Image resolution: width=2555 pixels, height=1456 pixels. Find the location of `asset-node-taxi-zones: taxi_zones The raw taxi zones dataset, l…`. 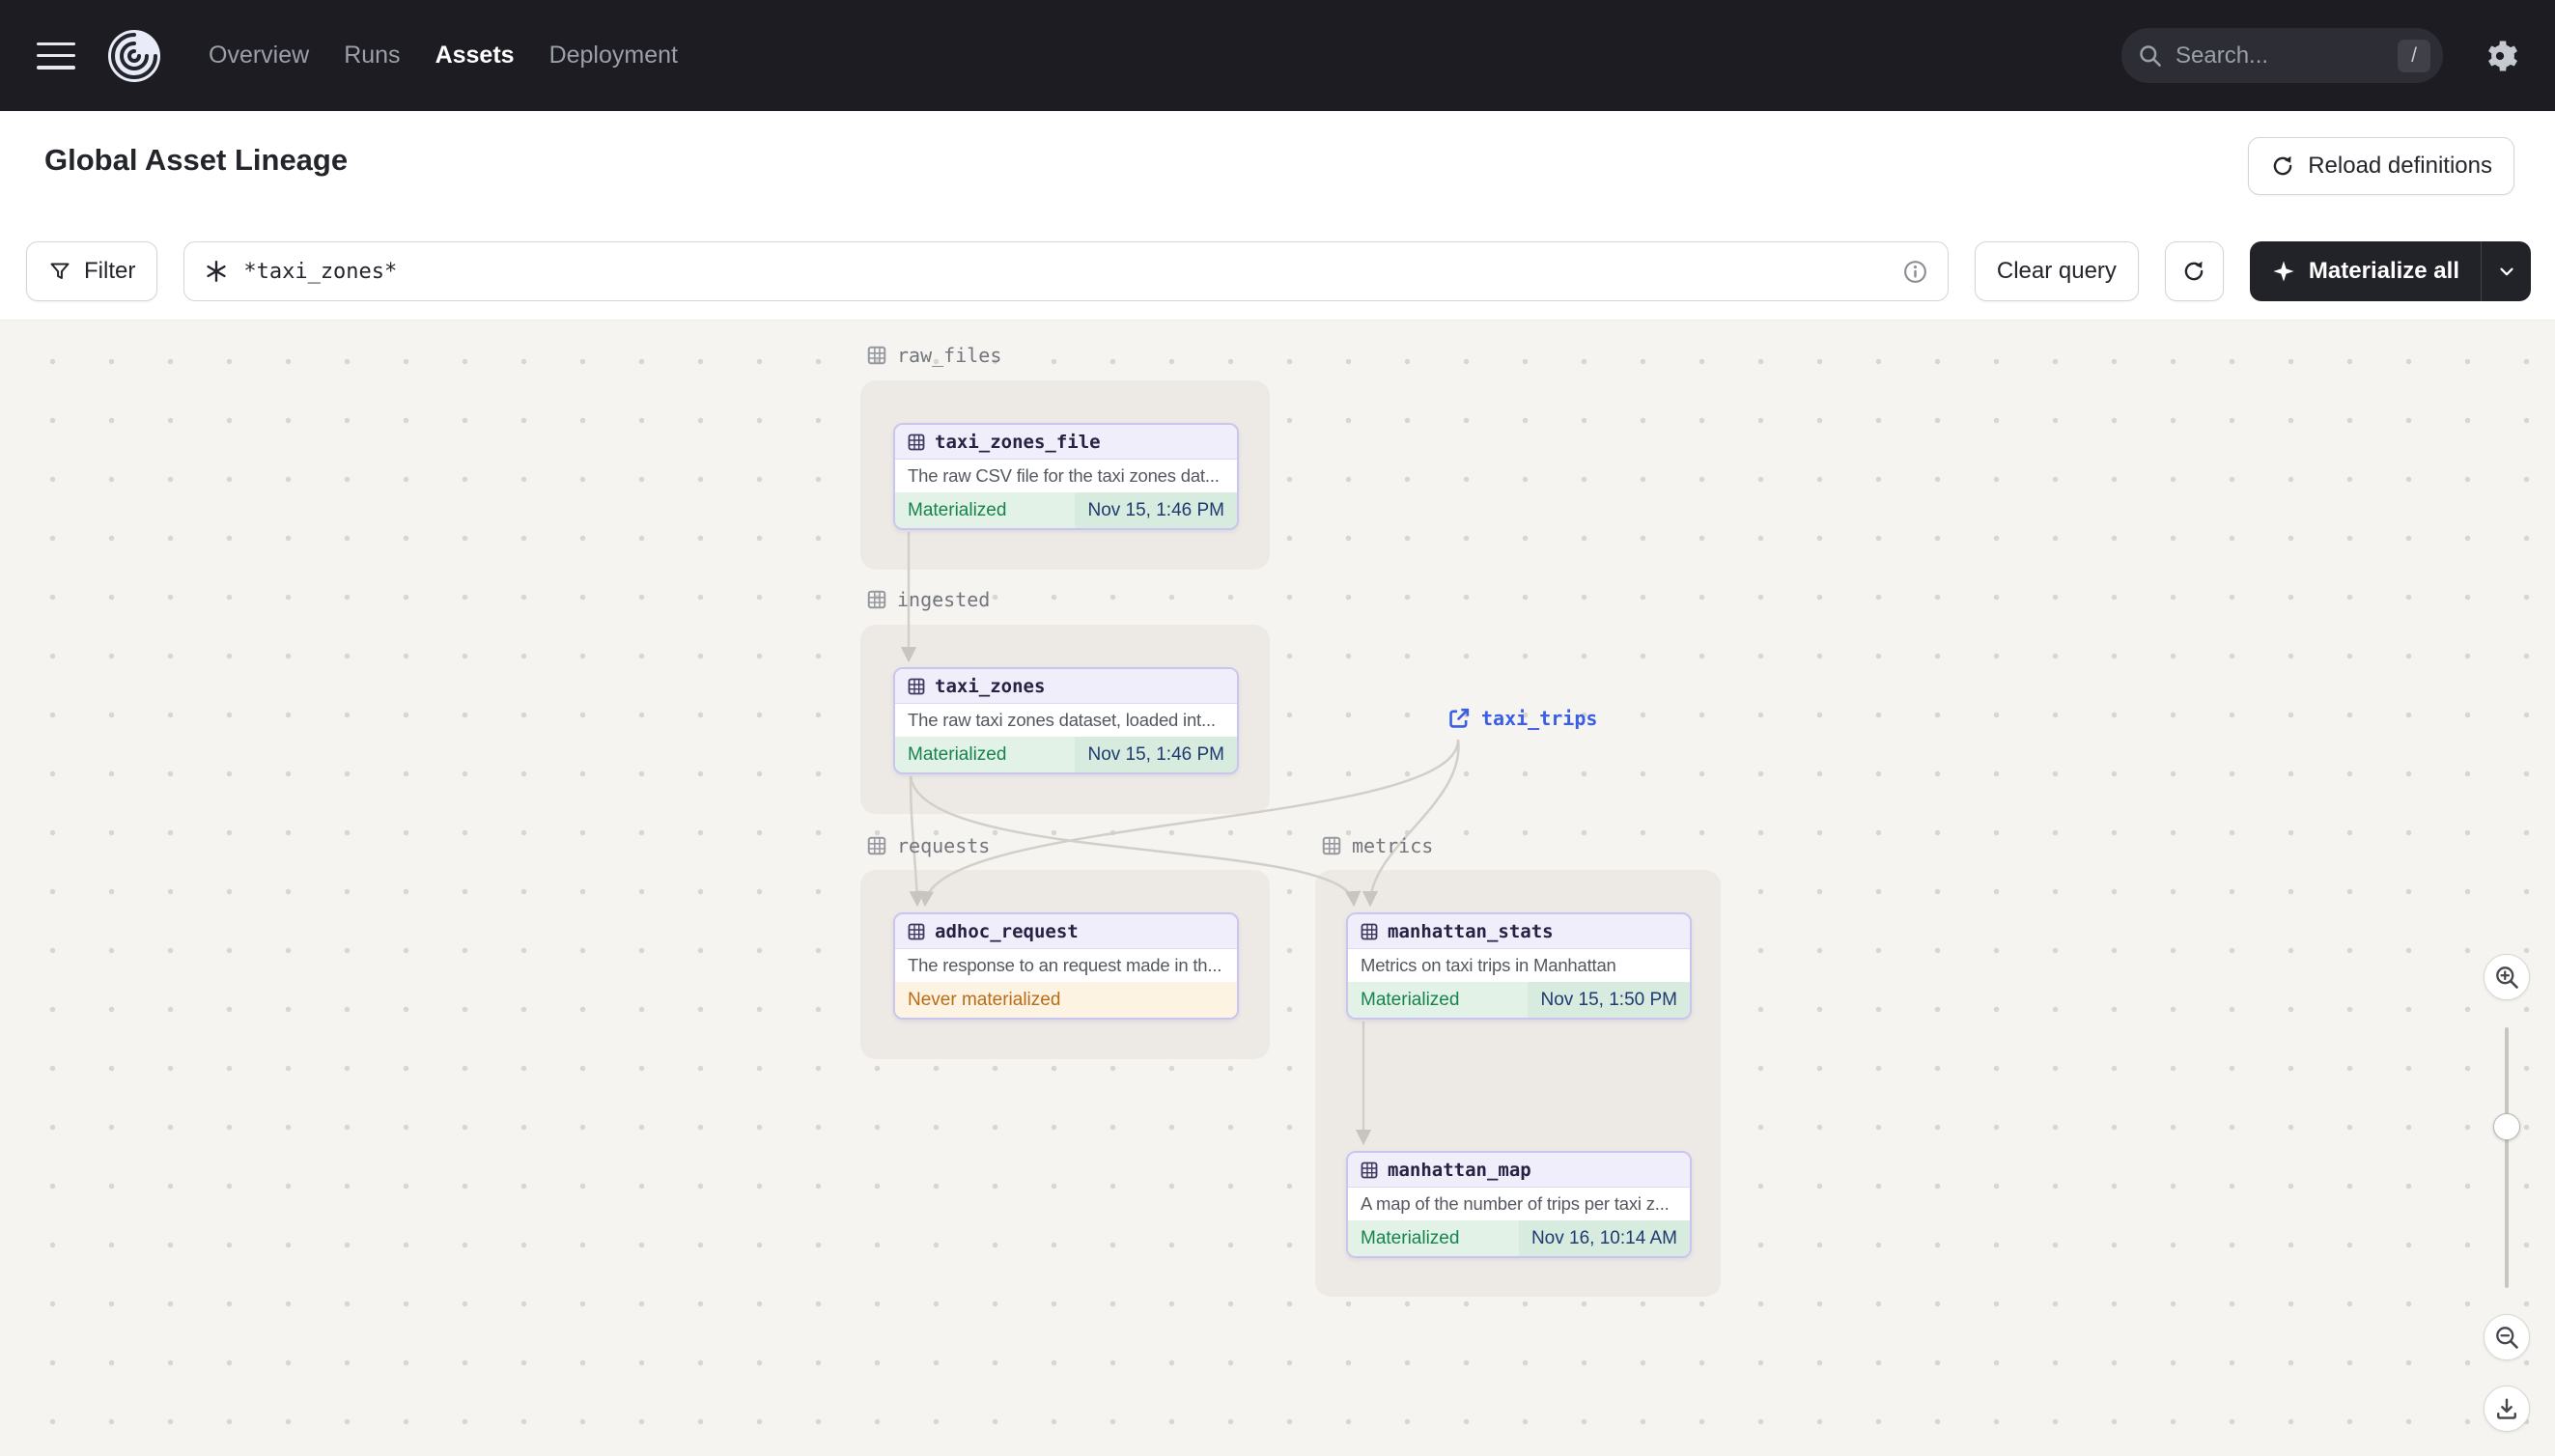

asset-node-taxi-zones: taxi_zones The raw taxi zones dataset, l… is located at coordinates (1066, 721).